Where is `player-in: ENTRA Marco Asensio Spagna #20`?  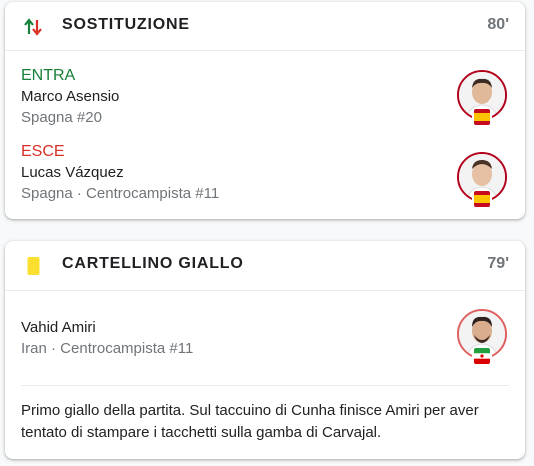 player-in: ENTRA Marco Asensio Spagna #20 is located at coordinates (265, 97).